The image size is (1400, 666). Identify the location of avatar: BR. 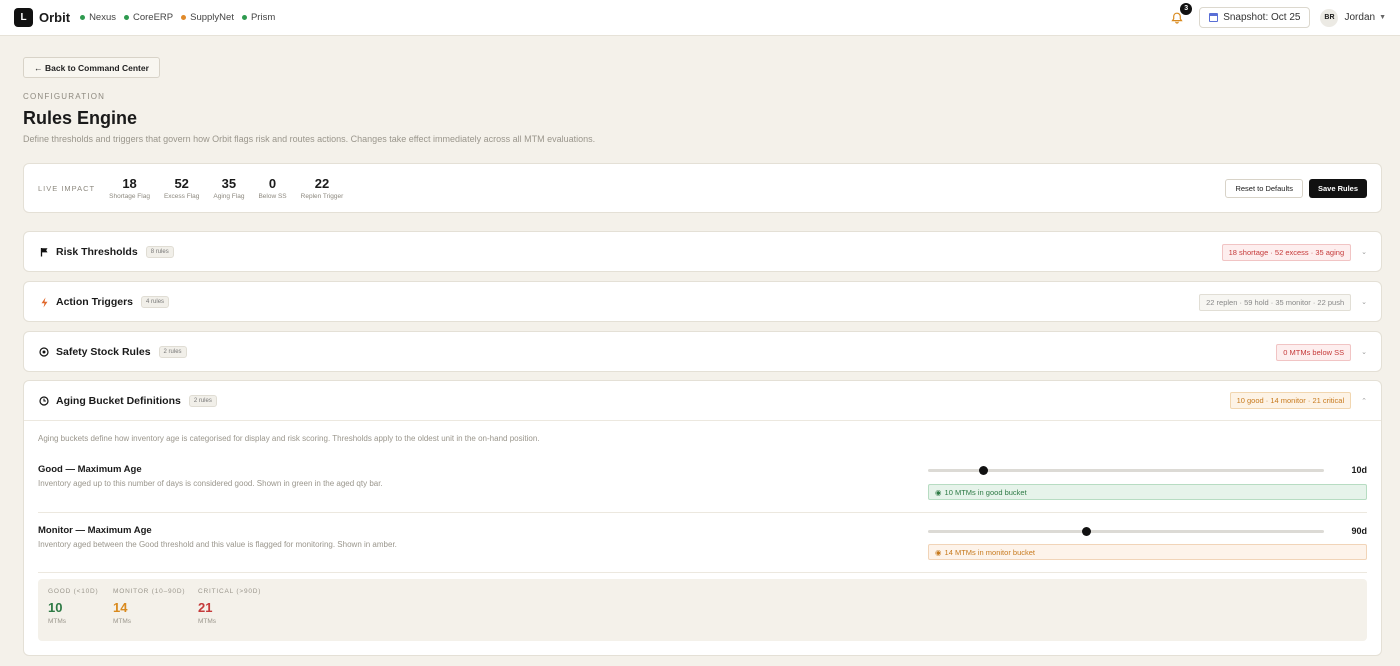
(1329, 17).